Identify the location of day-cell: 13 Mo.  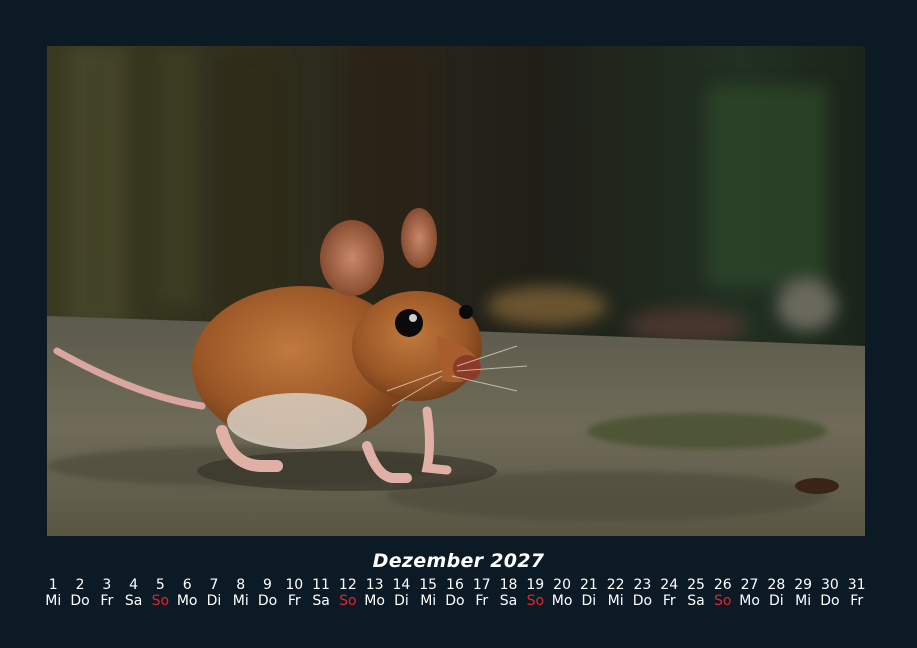
(374, 593).